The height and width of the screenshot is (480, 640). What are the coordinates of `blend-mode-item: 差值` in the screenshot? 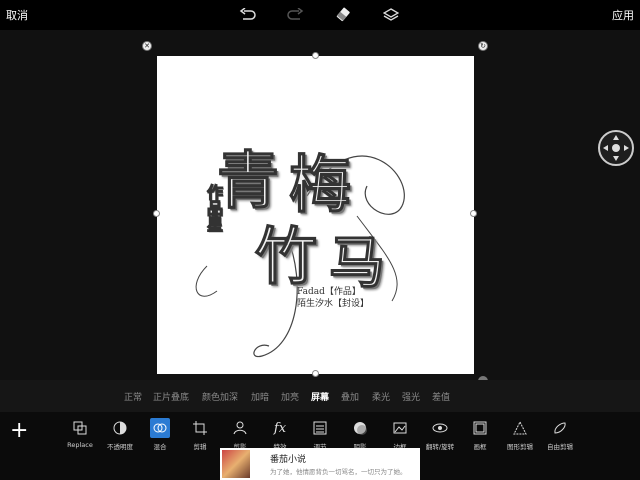 It's located at (441, 396).